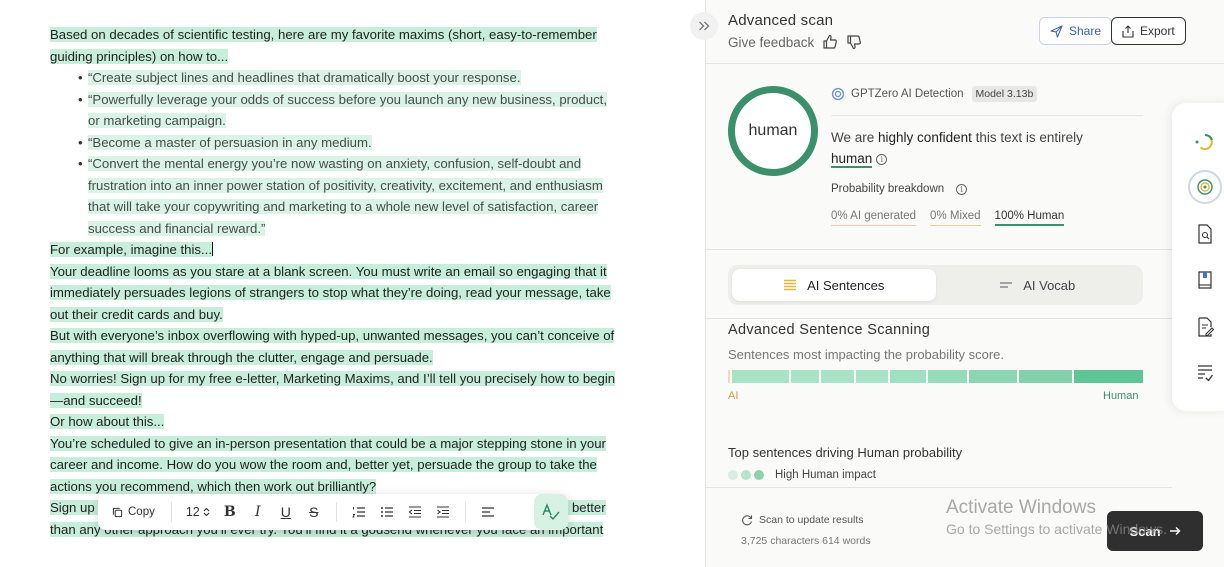  Describe the element at coordinates (286, 512) in the screenshot. I see `underline-button: U` at that location.